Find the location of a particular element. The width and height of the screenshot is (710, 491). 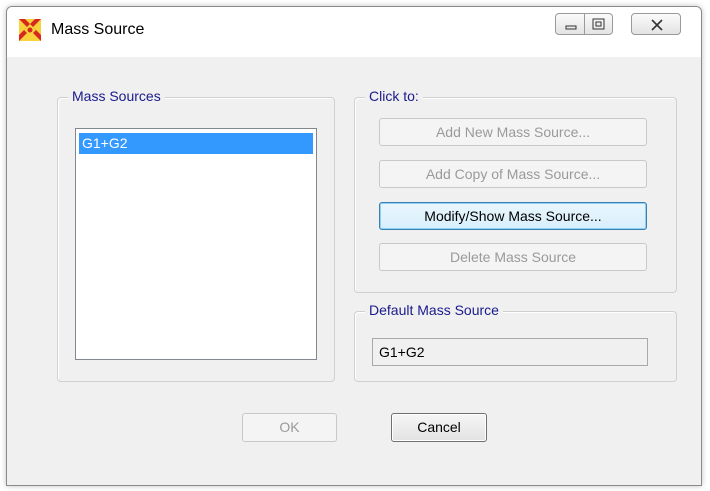

maximize-button is located at coordinates (599, 24).